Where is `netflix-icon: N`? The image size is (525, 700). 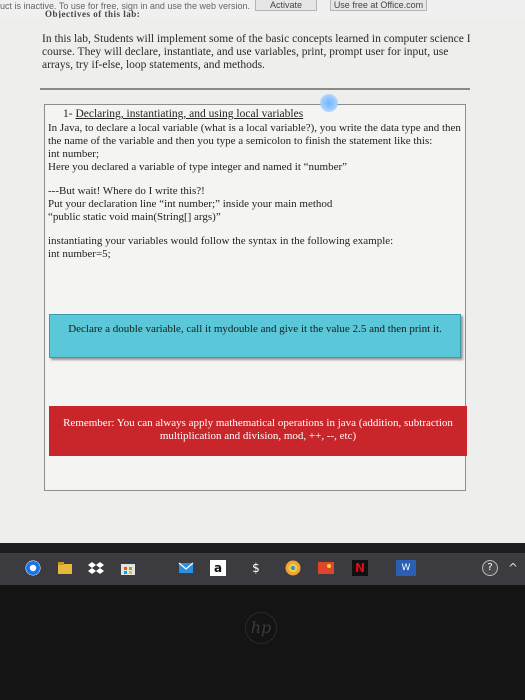
netflix-icon: N is located at coordinates (360, 568).